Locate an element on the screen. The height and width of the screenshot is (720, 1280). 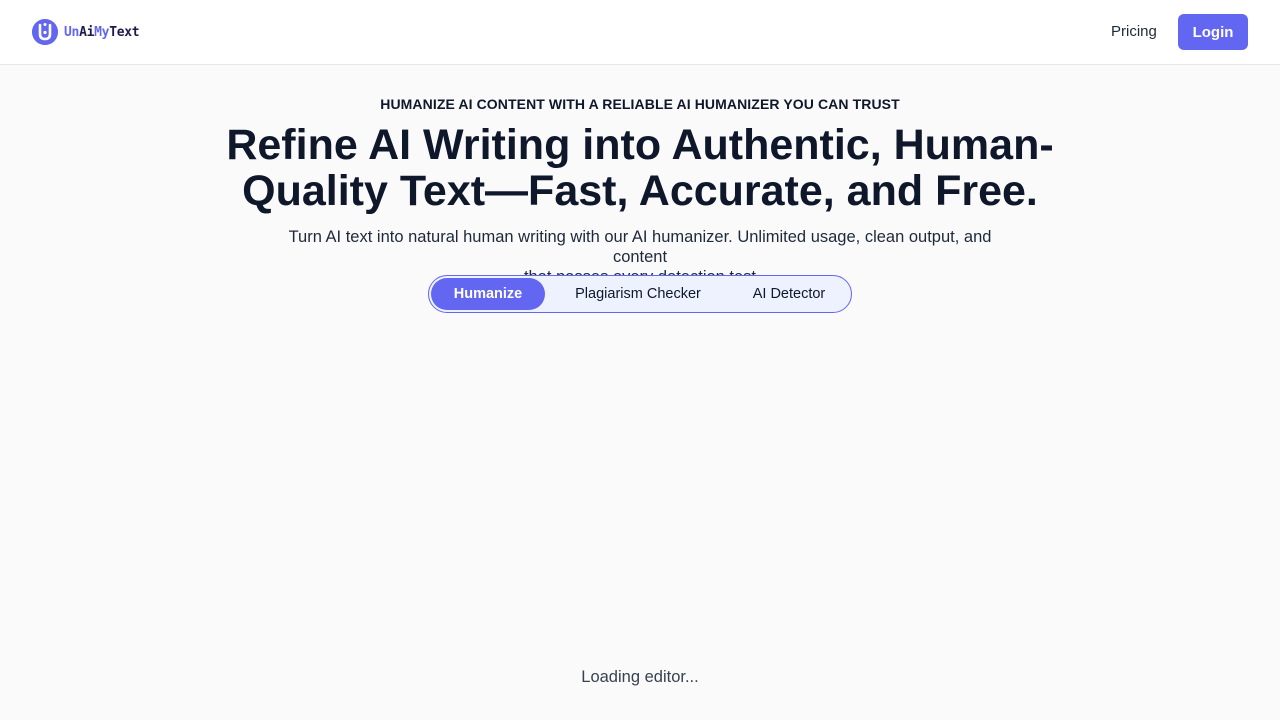
login-button: Login is located at coordinates (1213, 32).